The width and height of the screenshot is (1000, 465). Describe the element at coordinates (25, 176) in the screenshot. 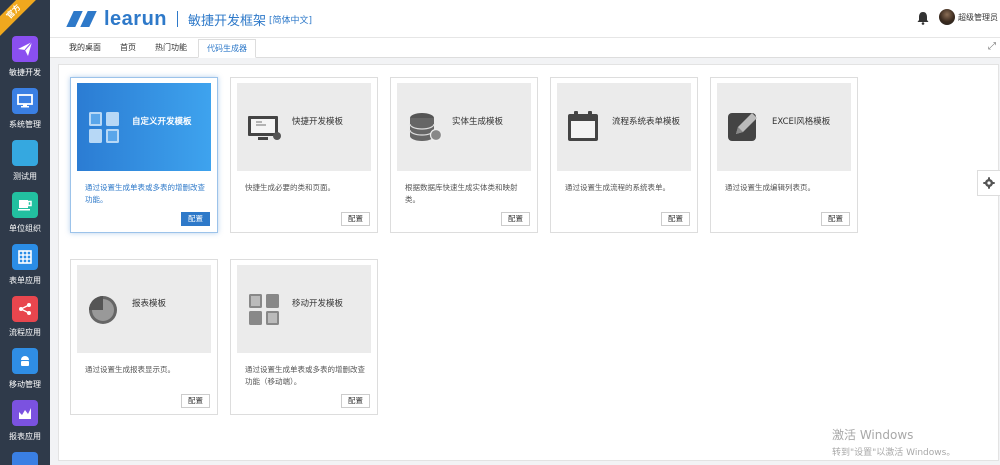

I see `sidebar-item-label: 测试用` at that location.